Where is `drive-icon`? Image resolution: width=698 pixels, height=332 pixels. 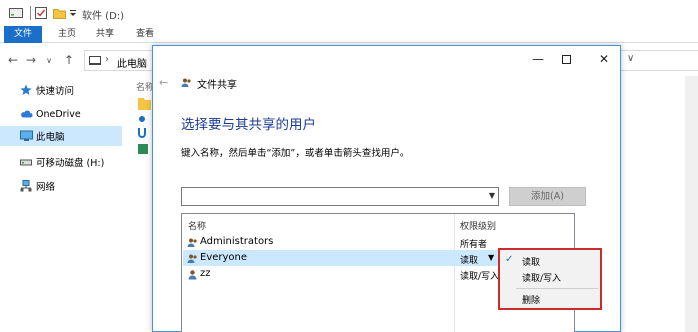
drive-icon is located at coordinates (16, 13).